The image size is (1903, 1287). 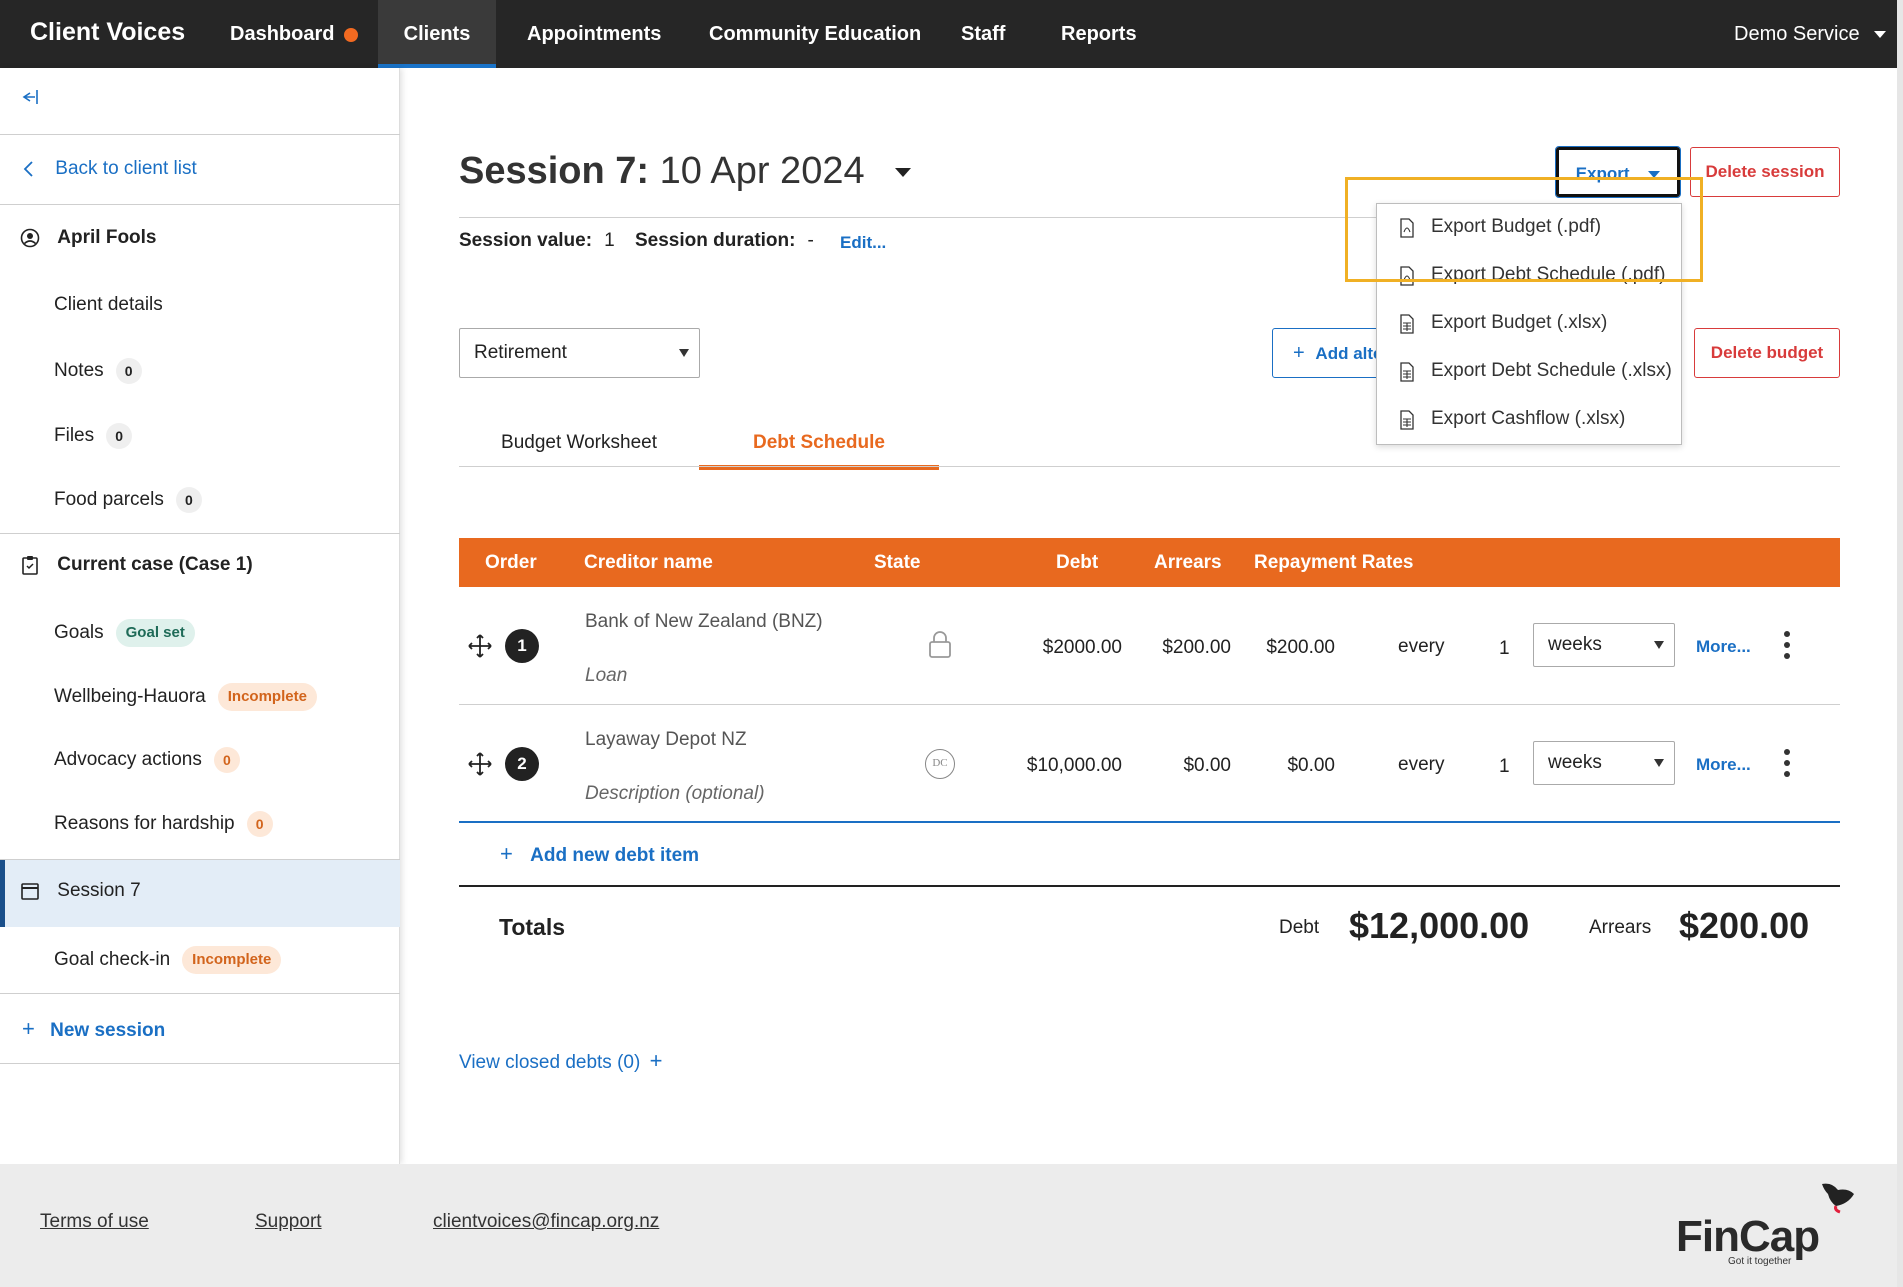 What do you see at coordinates (1765, 172) in the screenshot?
I see `delete-session-button: Delete session` at bounding box center [1765, 172].